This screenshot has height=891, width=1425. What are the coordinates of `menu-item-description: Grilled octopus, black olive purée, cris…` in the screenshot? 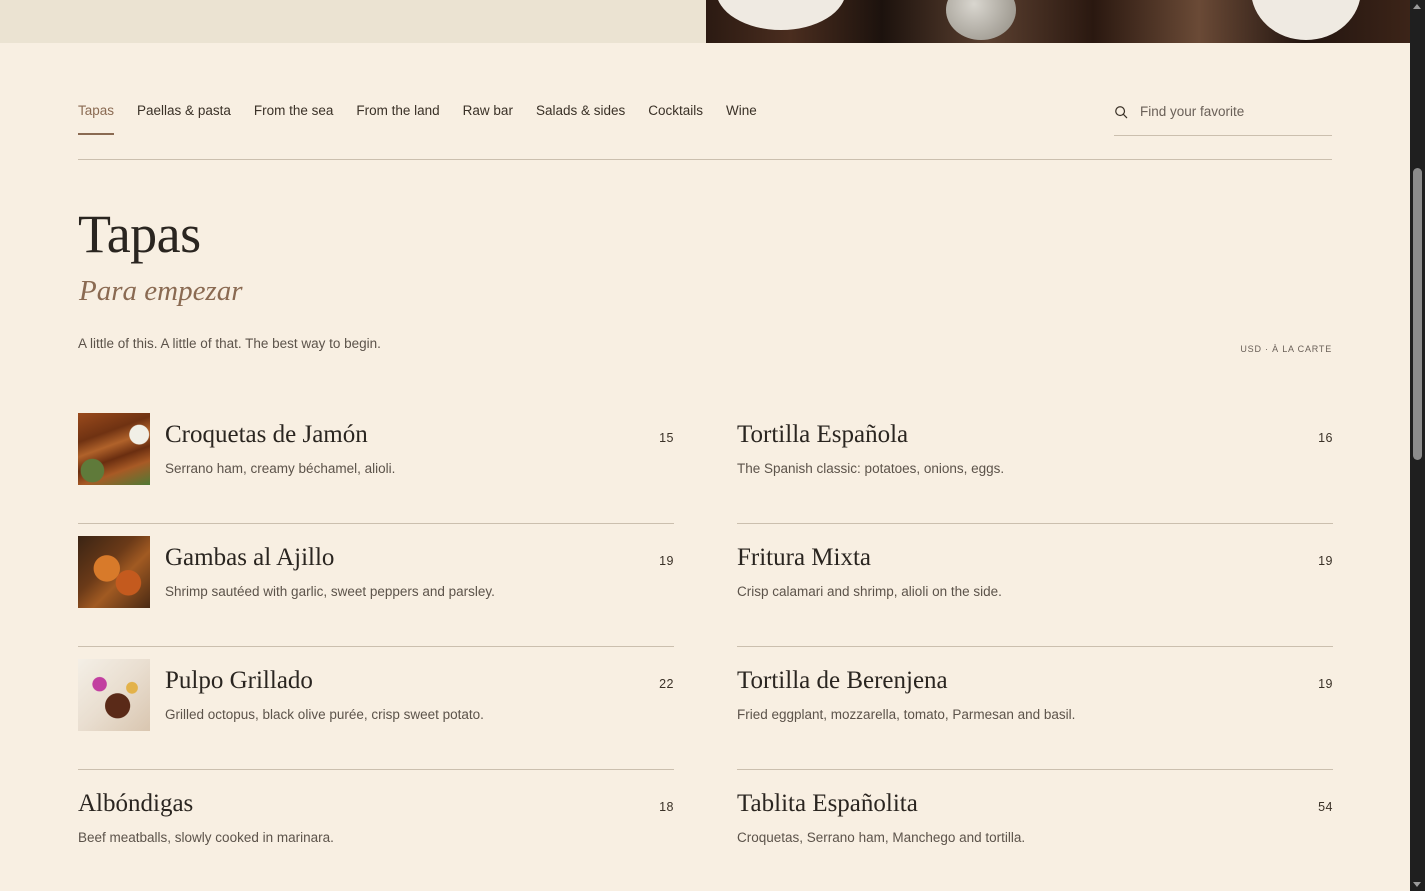 It's located at (324, 714).